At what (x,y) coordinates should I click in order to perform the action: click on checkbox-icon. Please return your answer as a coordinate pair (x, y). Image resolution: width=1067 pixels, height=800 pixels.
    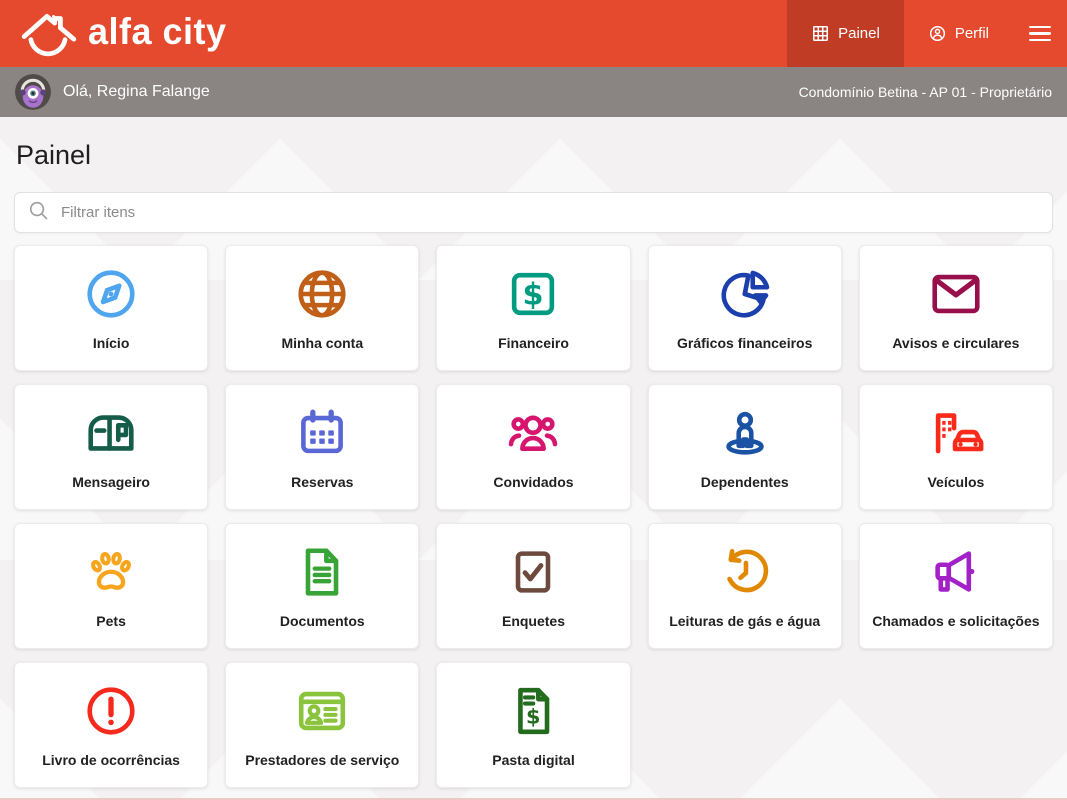
    Looking at the image, I should click on (533, 572).